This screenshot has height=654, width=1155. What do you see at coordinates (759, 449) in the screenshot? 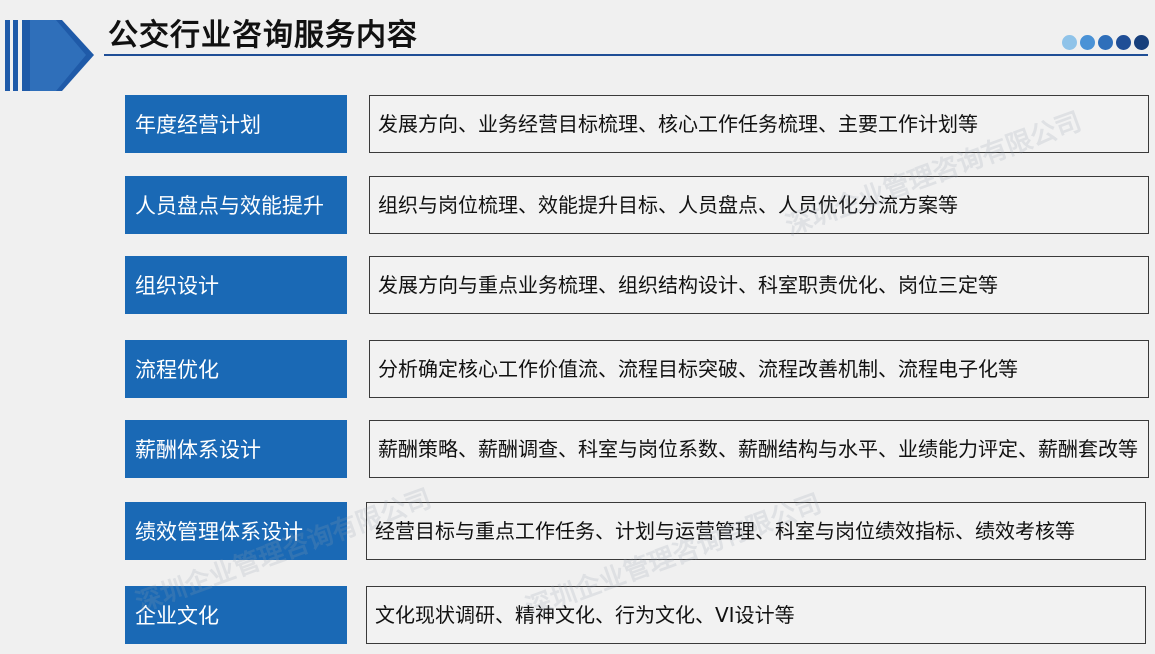
I see `service-description: 薪酬策略、薪酬调查、科室与岗位系数、薪酬结构与水平、业绩能力评定、薪酬套改等` at bounding box center [759, 449].